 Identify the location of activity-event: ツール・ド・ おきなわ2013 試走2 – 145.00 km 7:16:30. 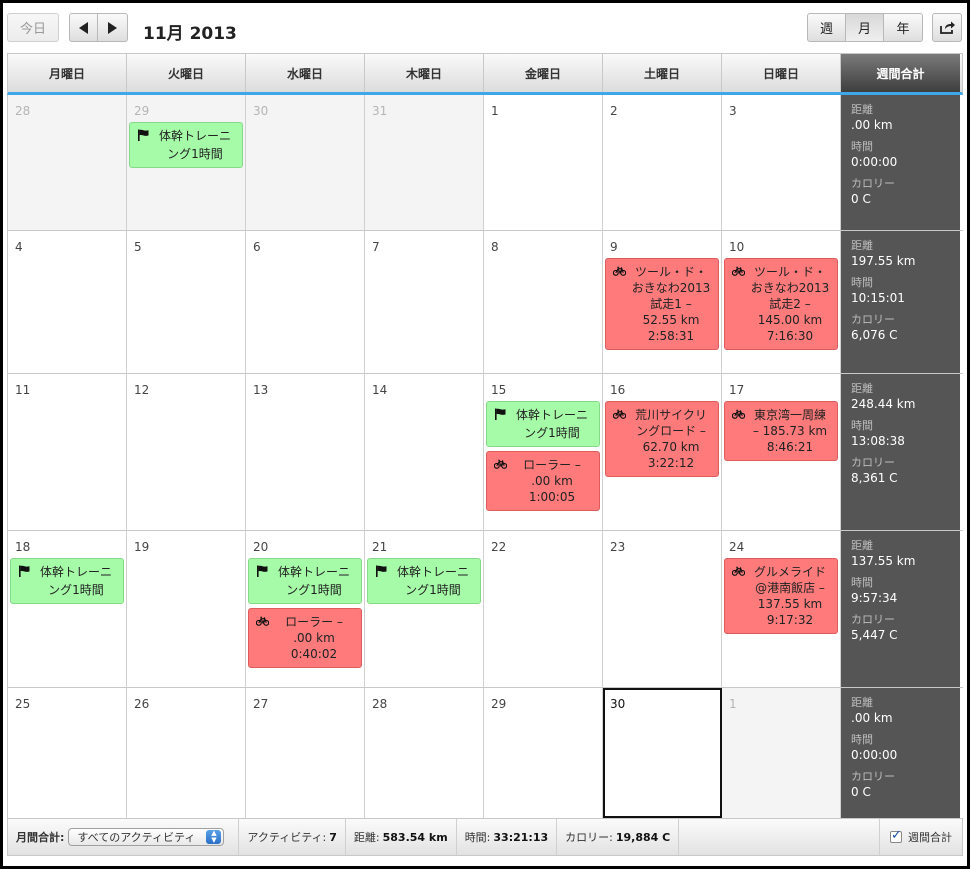
(781, 304).